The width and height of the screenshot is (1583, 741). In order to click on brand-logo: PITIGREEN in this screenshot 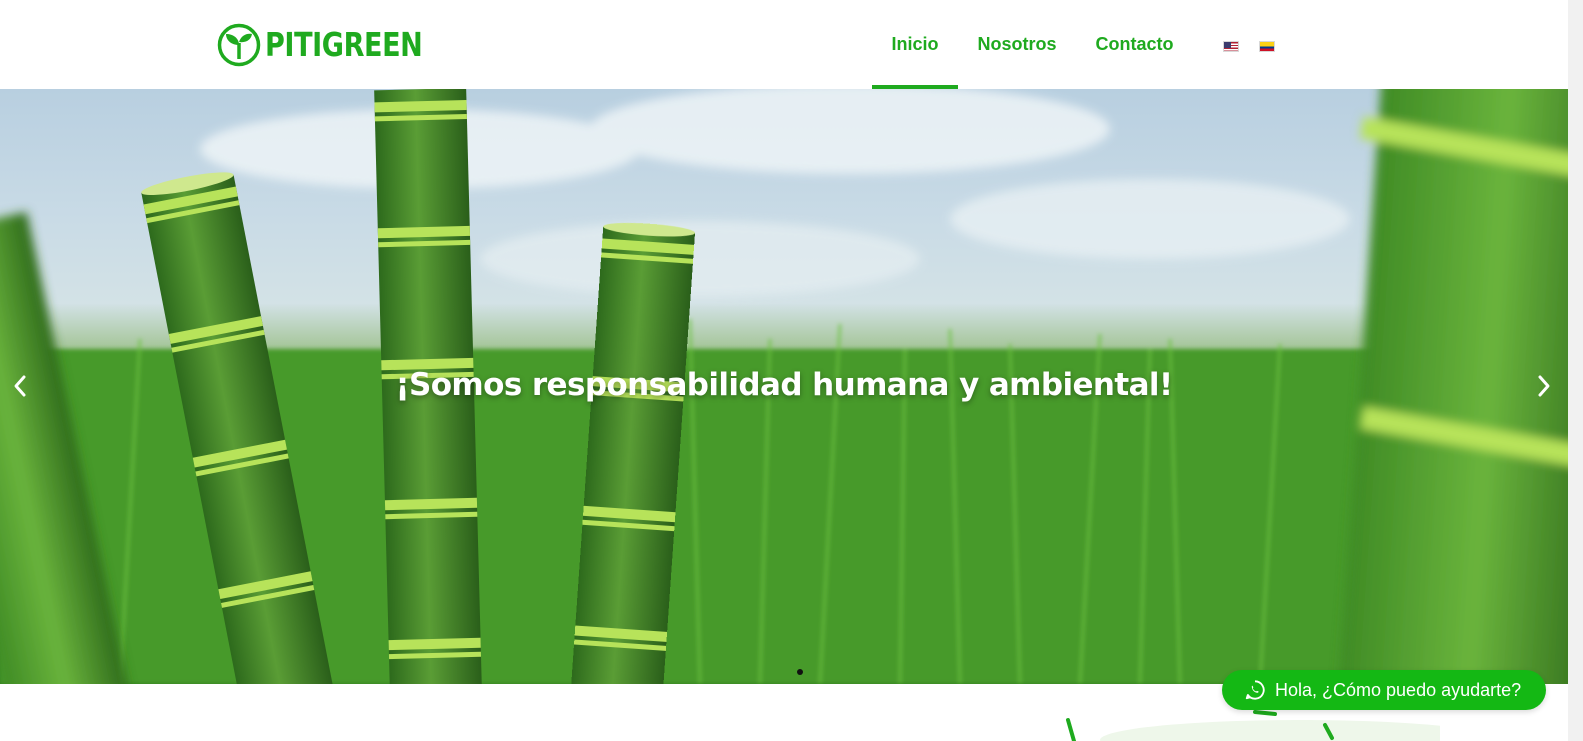, I will do `click(337, 44)`.